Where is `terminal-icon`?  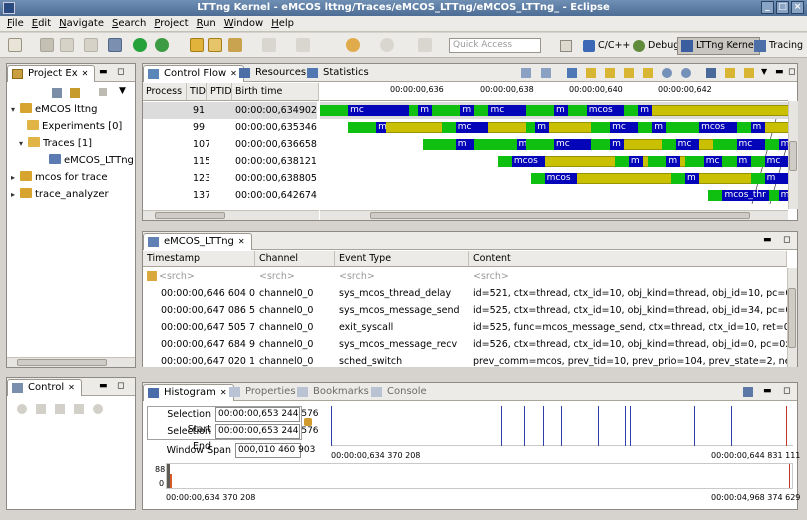 terminal-icon is located at coordinates (115, 45).